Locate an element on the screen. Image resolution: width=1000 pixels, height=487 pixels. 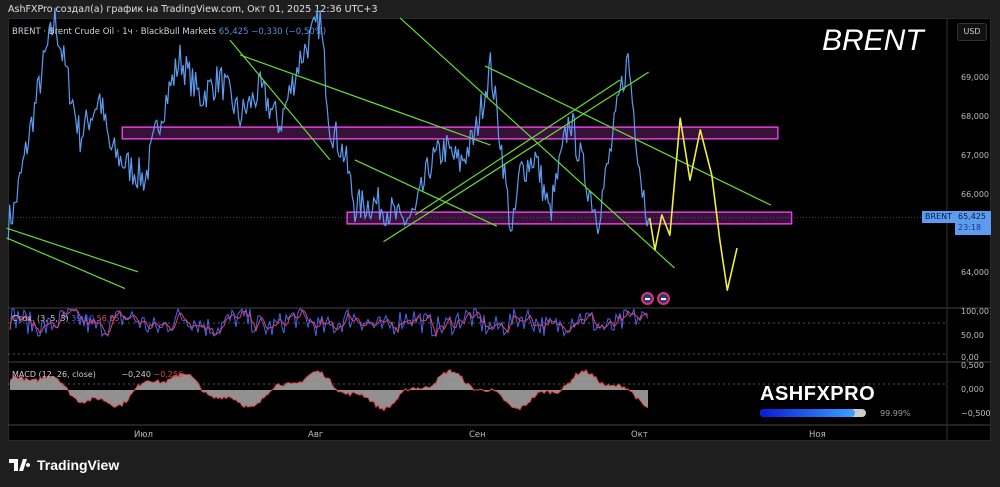
ashfxpro-logo: ASHFXPRO is located at coordinates (818, 394).